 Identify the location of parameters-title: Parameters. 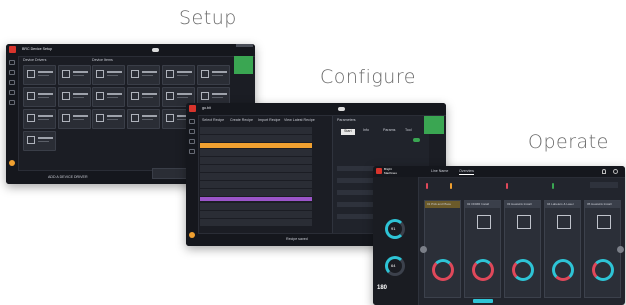
(346, 120).